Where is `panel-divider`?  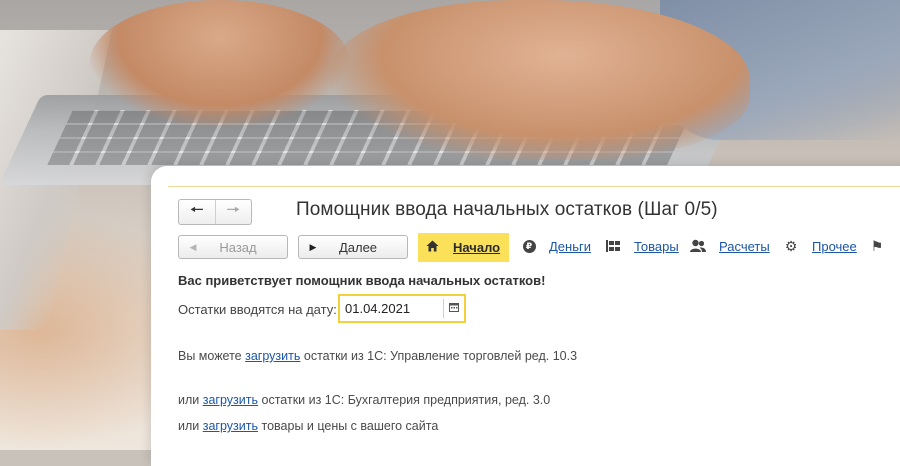
panel-divider is located at coordinates (534, 186).